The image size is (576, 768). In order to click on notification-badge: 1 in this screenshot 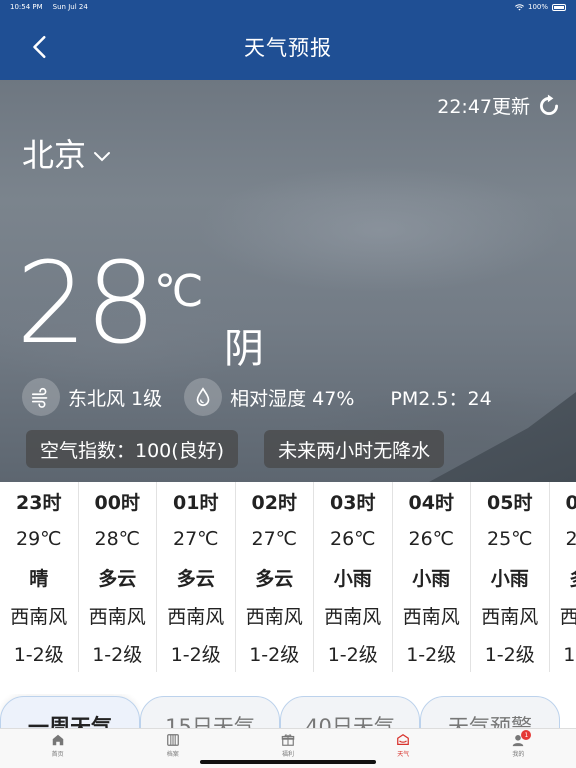, I will do `click(526, 735)`.